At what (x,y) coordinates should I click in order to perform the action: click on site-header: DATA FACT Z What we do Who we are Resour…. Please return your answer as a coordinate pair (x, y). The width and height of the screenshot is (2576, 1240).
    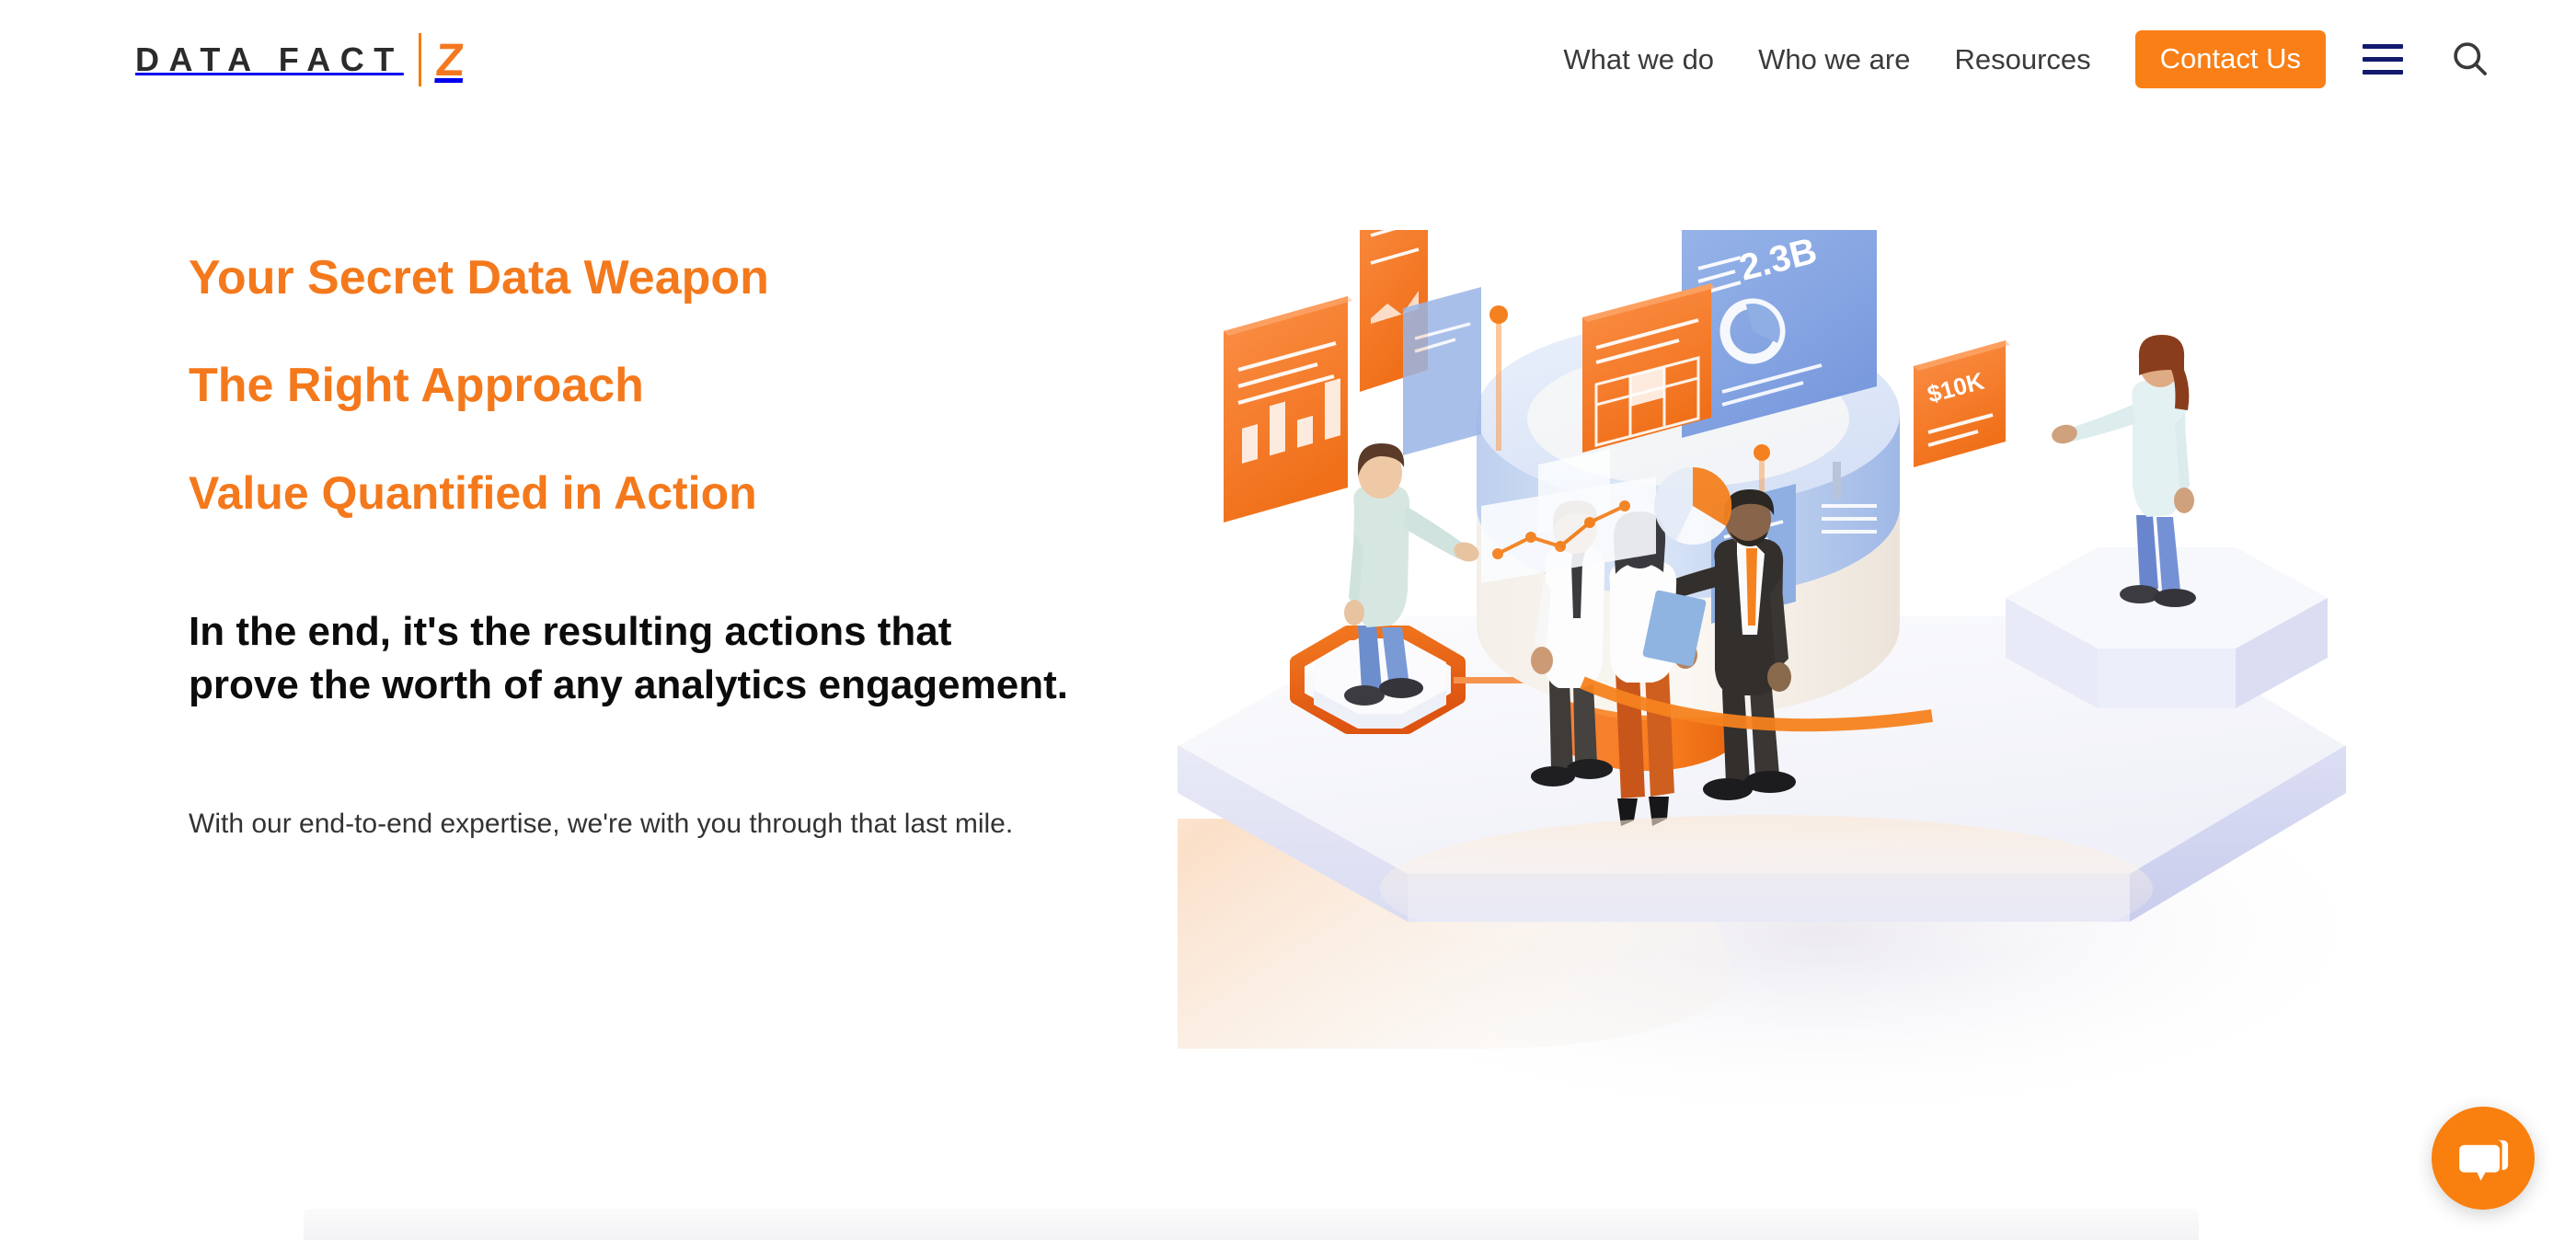
    Looking at the image, I should click on (1288, 59).